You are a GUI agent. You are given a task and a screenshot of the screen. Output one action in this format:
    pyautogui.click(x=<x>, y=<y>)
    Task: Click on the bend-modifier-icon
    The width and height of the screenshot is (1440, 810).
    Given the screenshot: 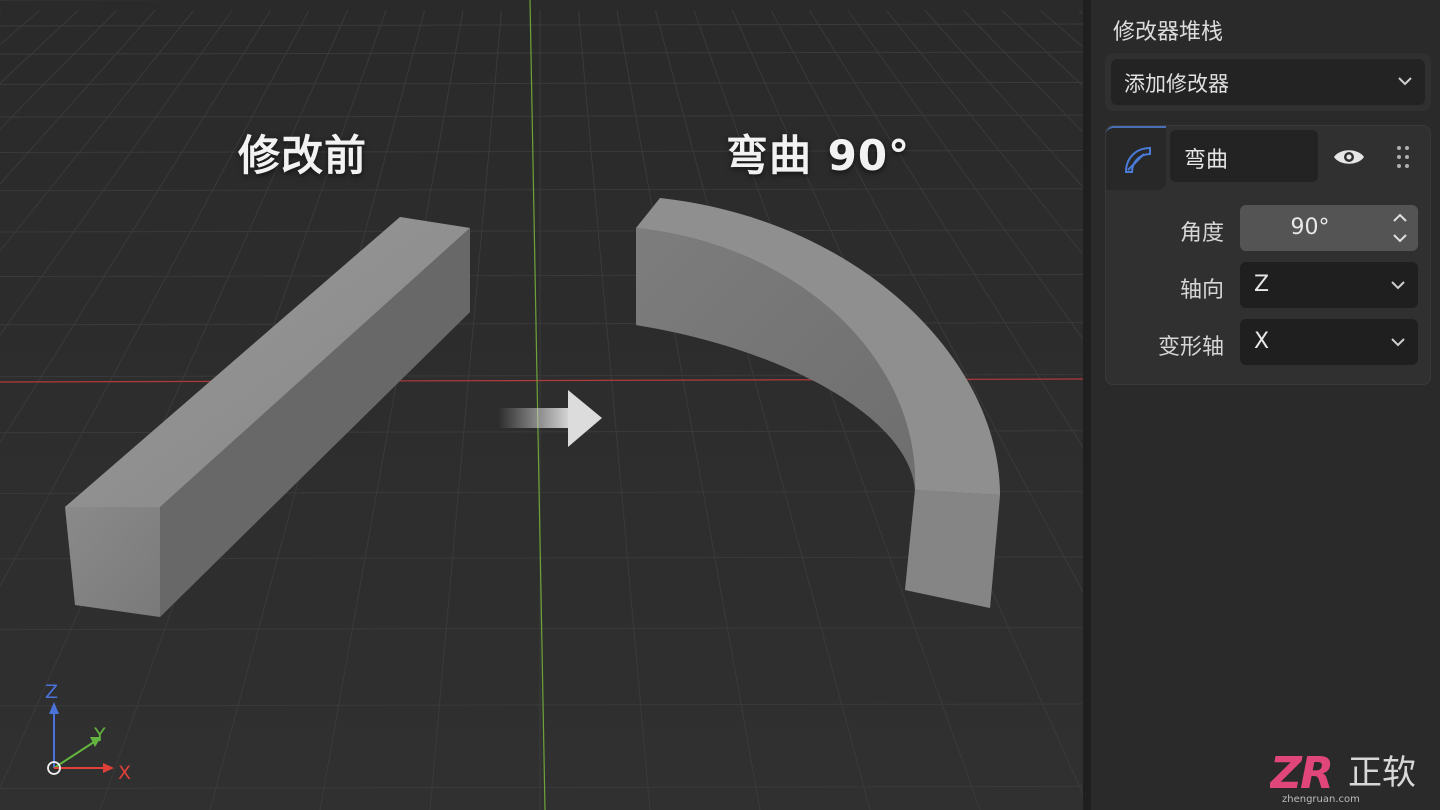 What is the action you would take?
    pyautogui.click(x=1137, y=159)
    